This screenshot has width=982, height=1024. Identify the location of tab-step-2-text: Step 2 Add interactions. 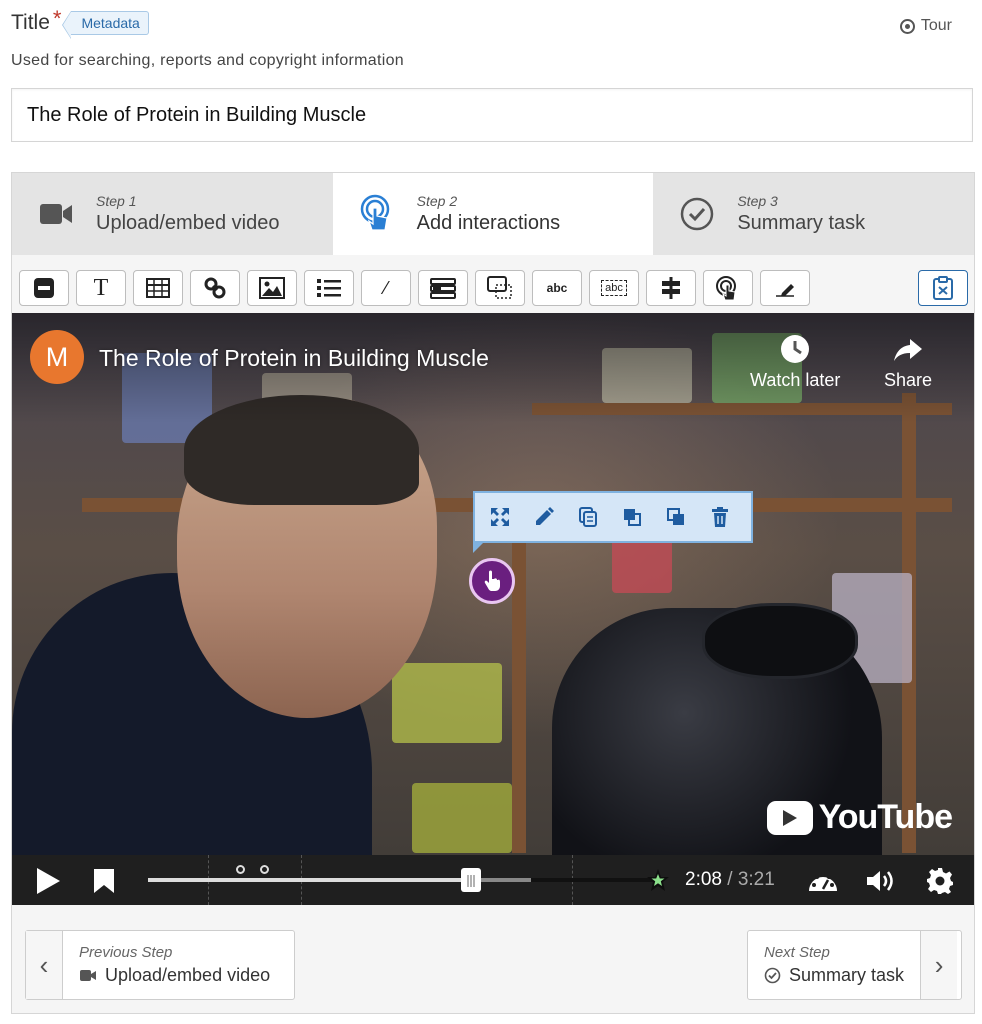
(488, 214).